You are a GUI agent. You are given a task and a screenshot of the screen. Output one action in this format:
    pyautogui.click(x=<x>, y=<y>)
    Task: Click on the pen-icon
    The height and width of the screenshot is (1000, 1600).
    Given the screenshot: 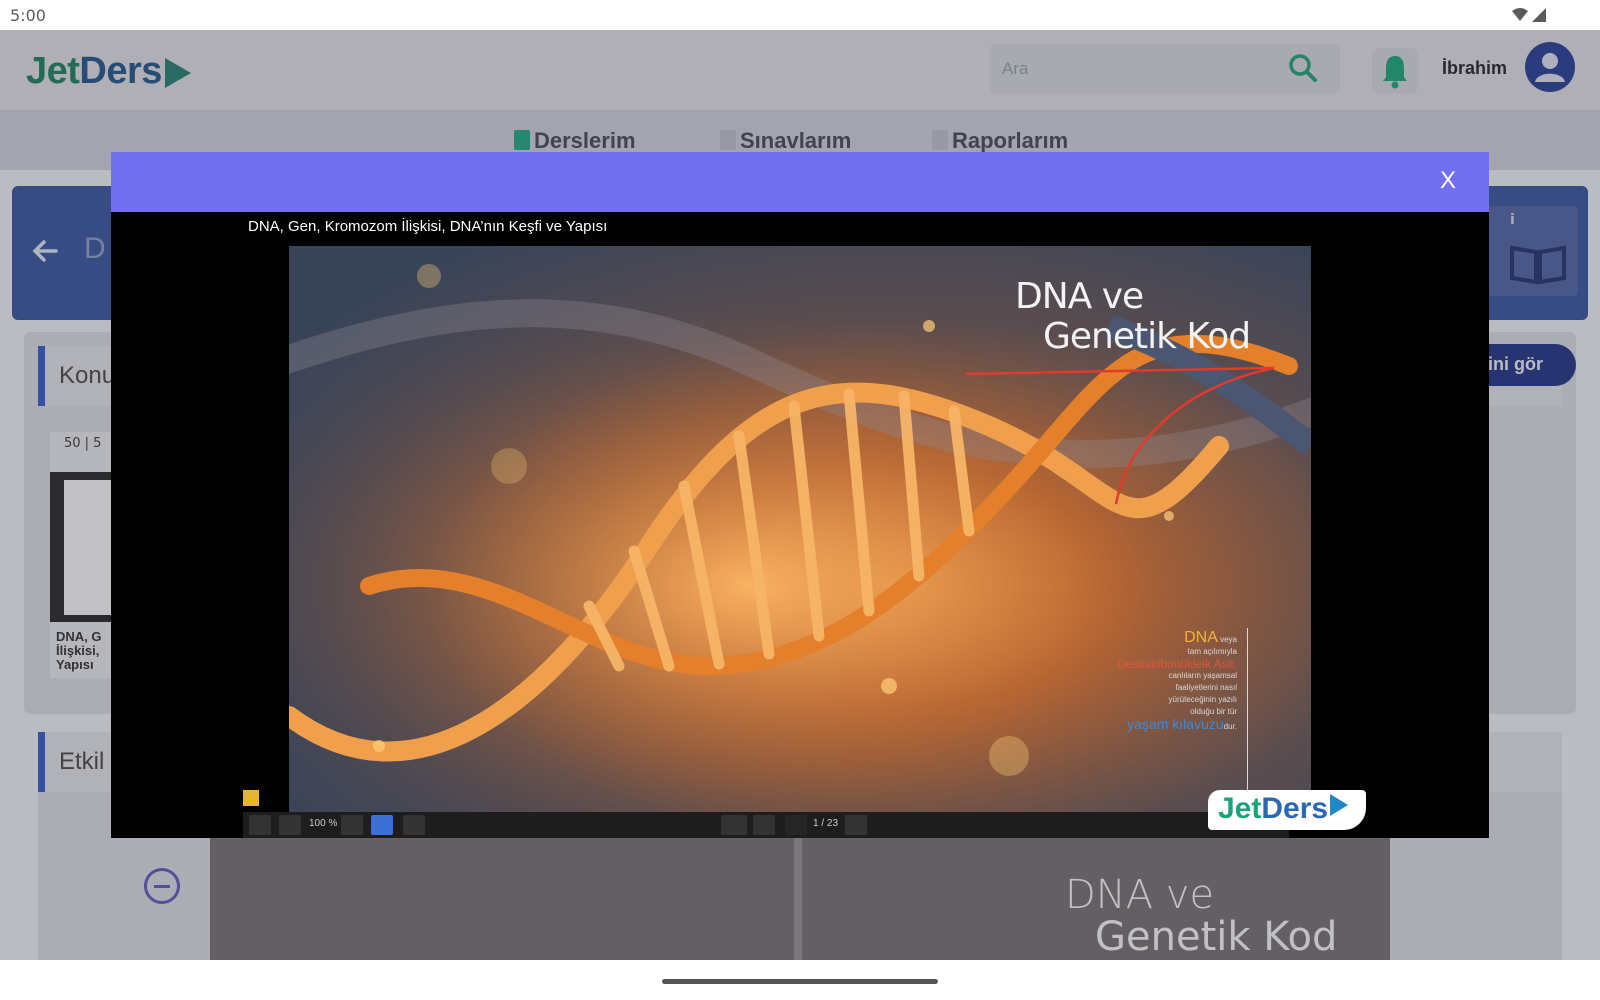 What is the action you would take?
    pyautogui.click(x=382, y=825)
    